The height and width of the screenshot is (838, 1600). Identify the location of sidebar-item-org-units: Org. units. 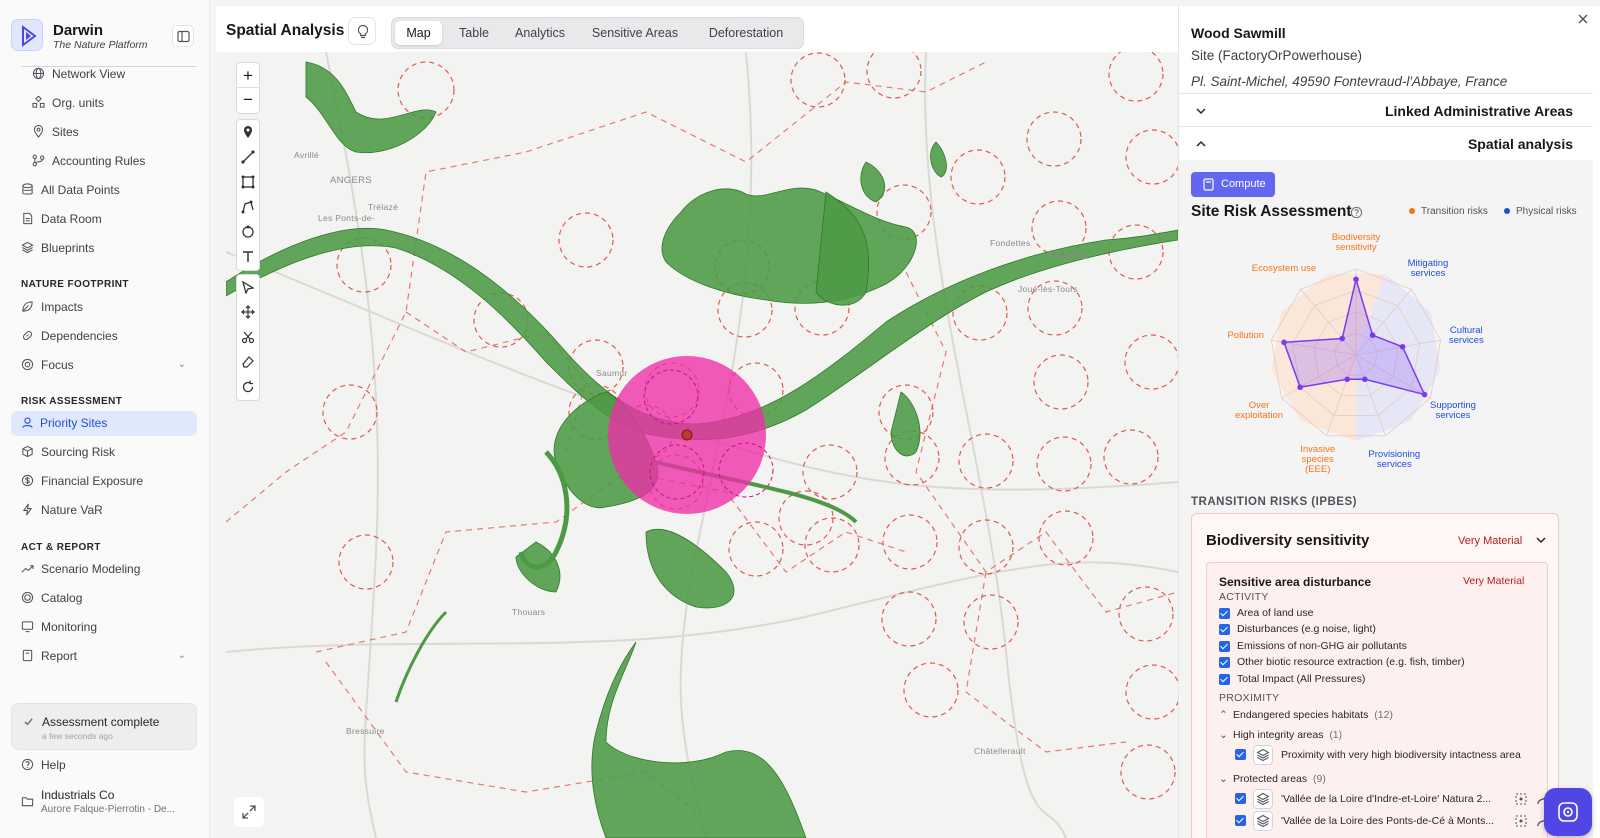
(114, 103).